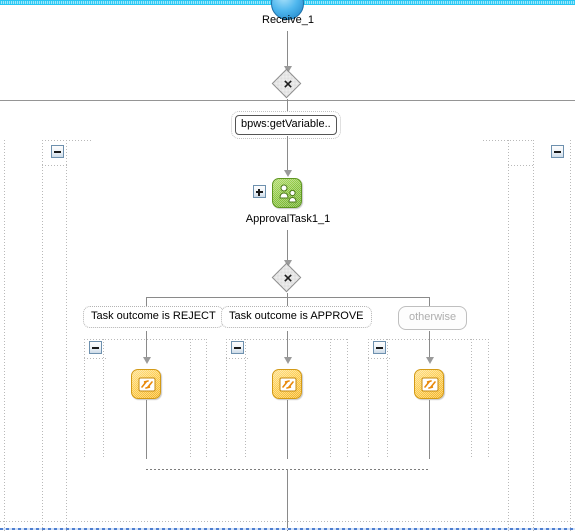 This screenshot has width=575, height=531. I want to click on connector-branch-2-out, so click(287, 429).